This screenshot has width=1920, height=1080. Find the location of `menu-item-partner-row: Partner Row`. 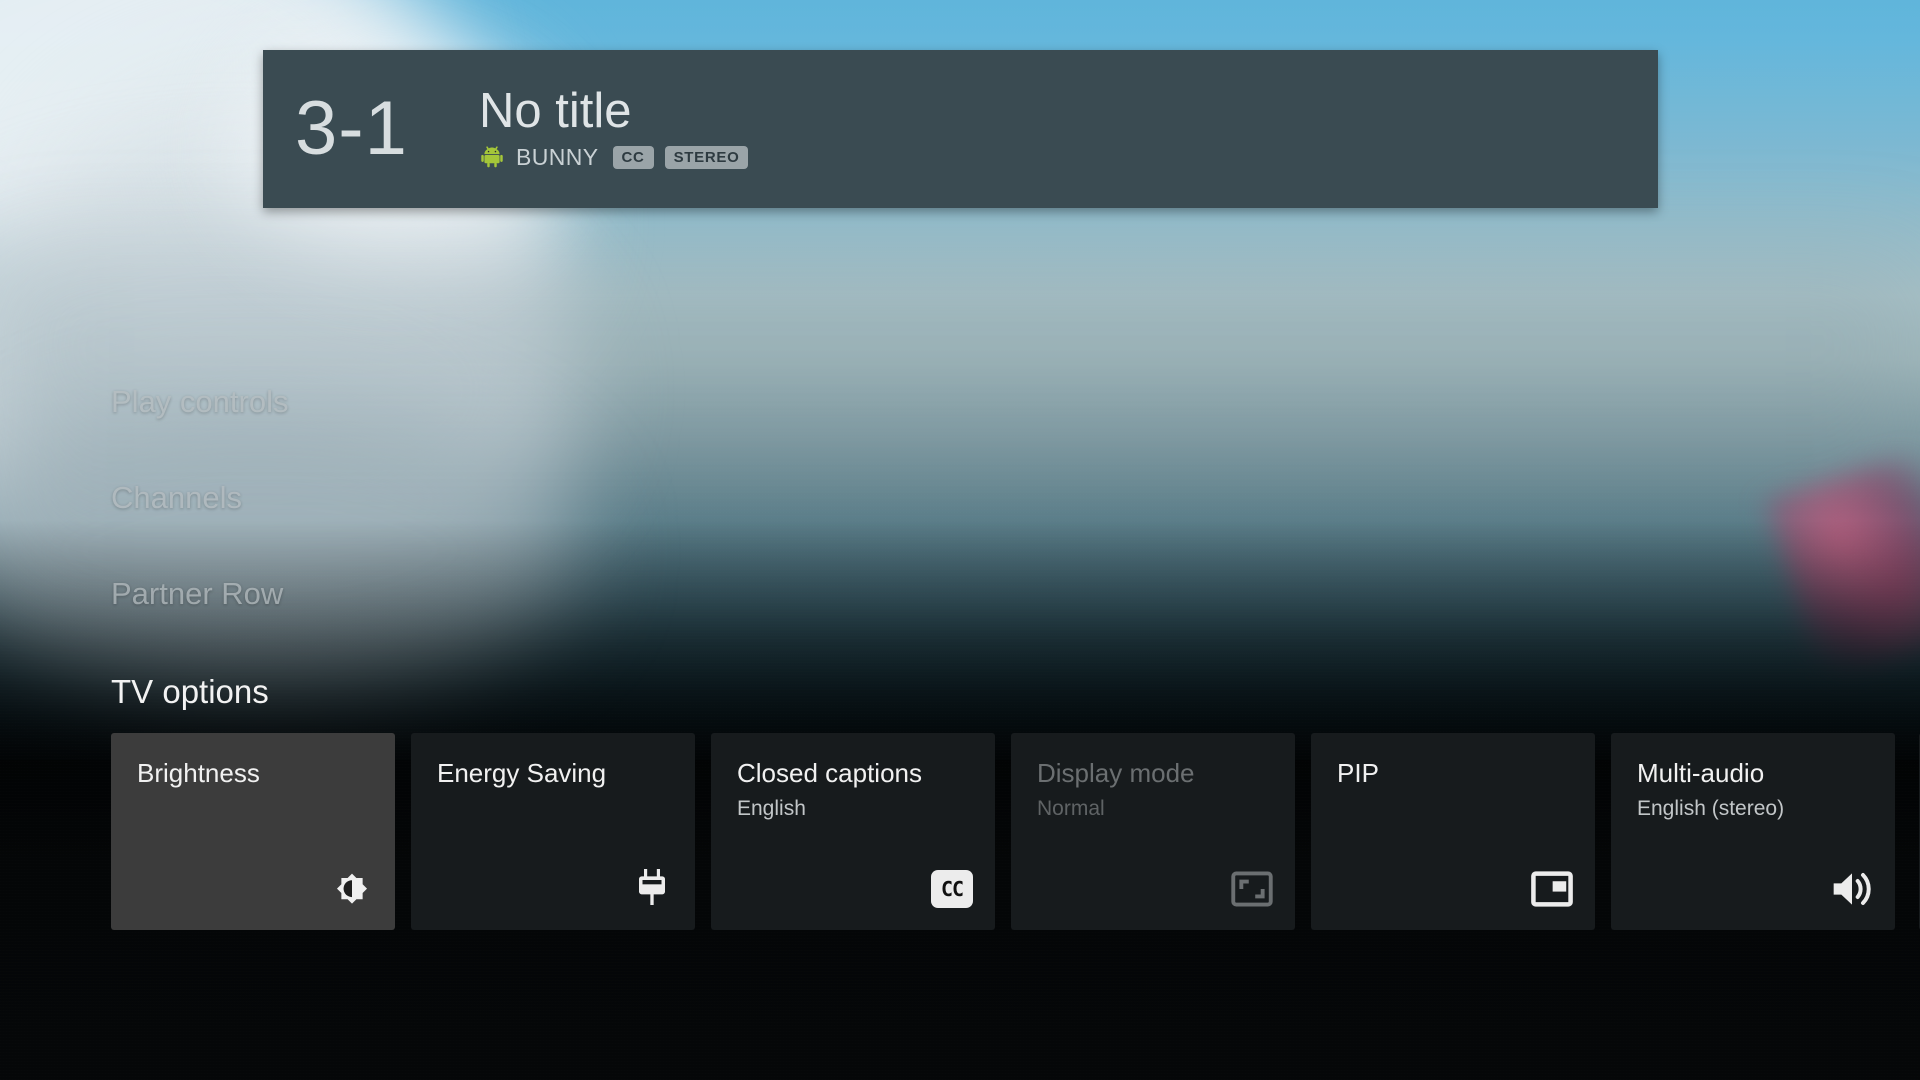

menu-item-partner-row: Partner Row is located at coordinates (199, 594).